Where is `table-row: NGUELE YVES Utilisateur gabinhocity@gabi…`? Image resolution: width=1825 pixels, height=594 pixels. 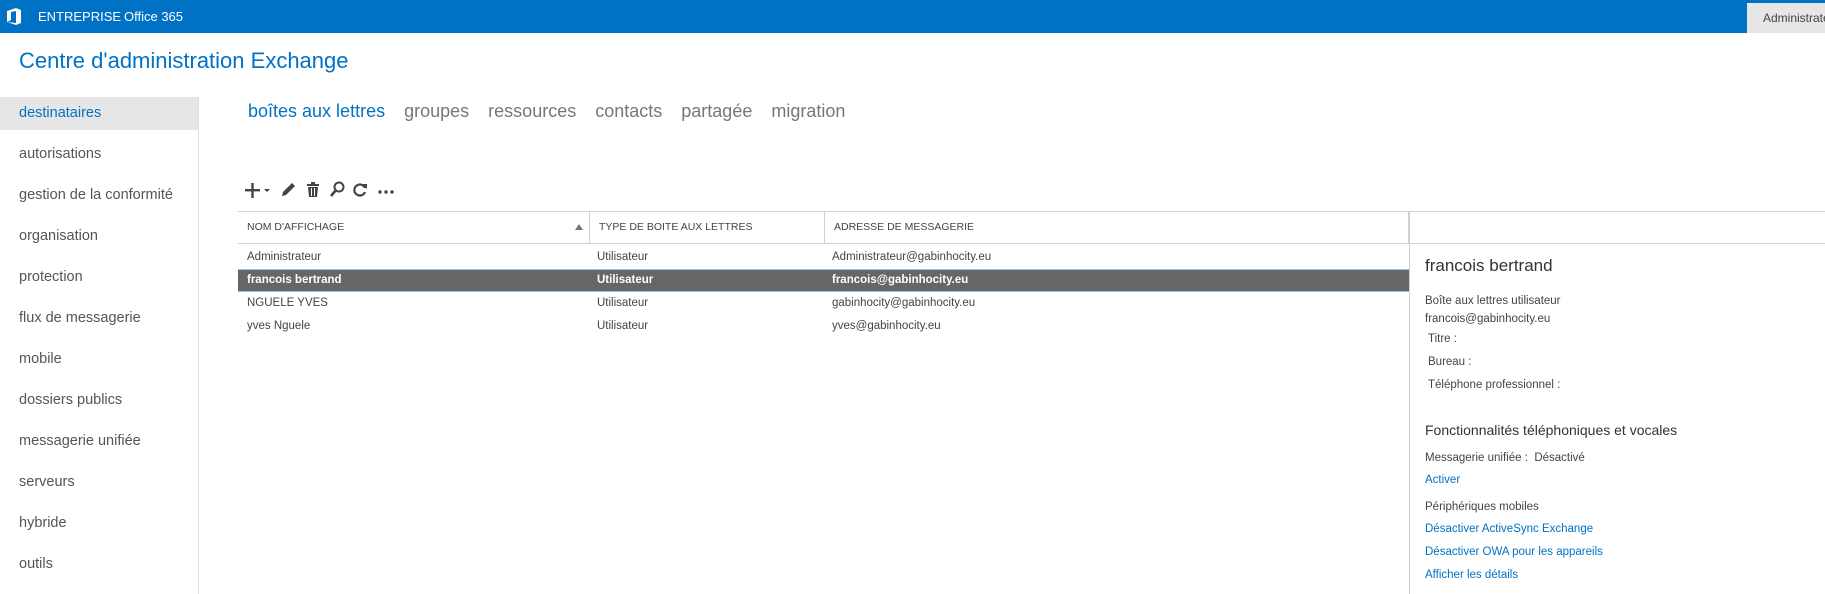 table-row: NGUELE YVES Utilisateur gabinhocity@gabi… is located at coordinates (824, 303).